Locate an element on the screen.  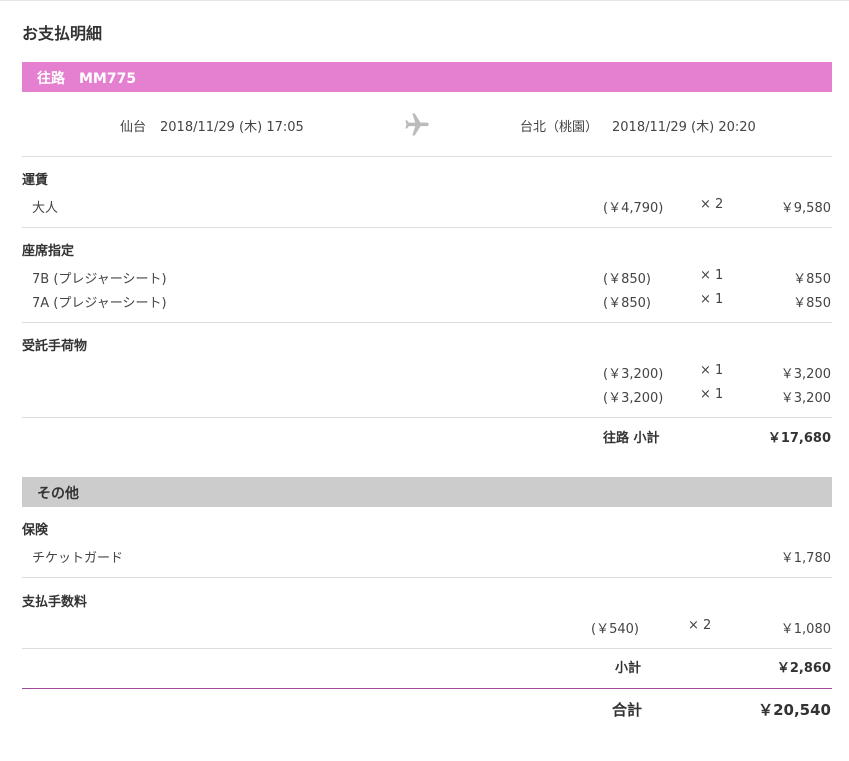
line-item-label: 大人 is located at coordinates (45, 208).